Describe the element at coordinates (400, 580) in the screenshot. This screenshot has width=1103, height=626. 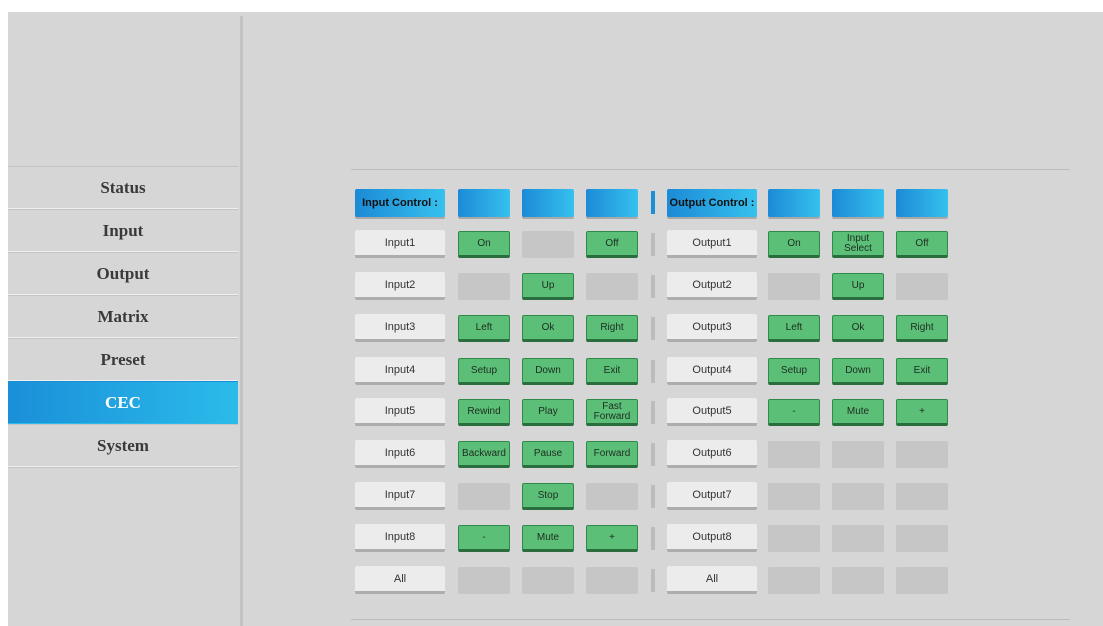
I see `input_control-row-label-all: All` at that location.